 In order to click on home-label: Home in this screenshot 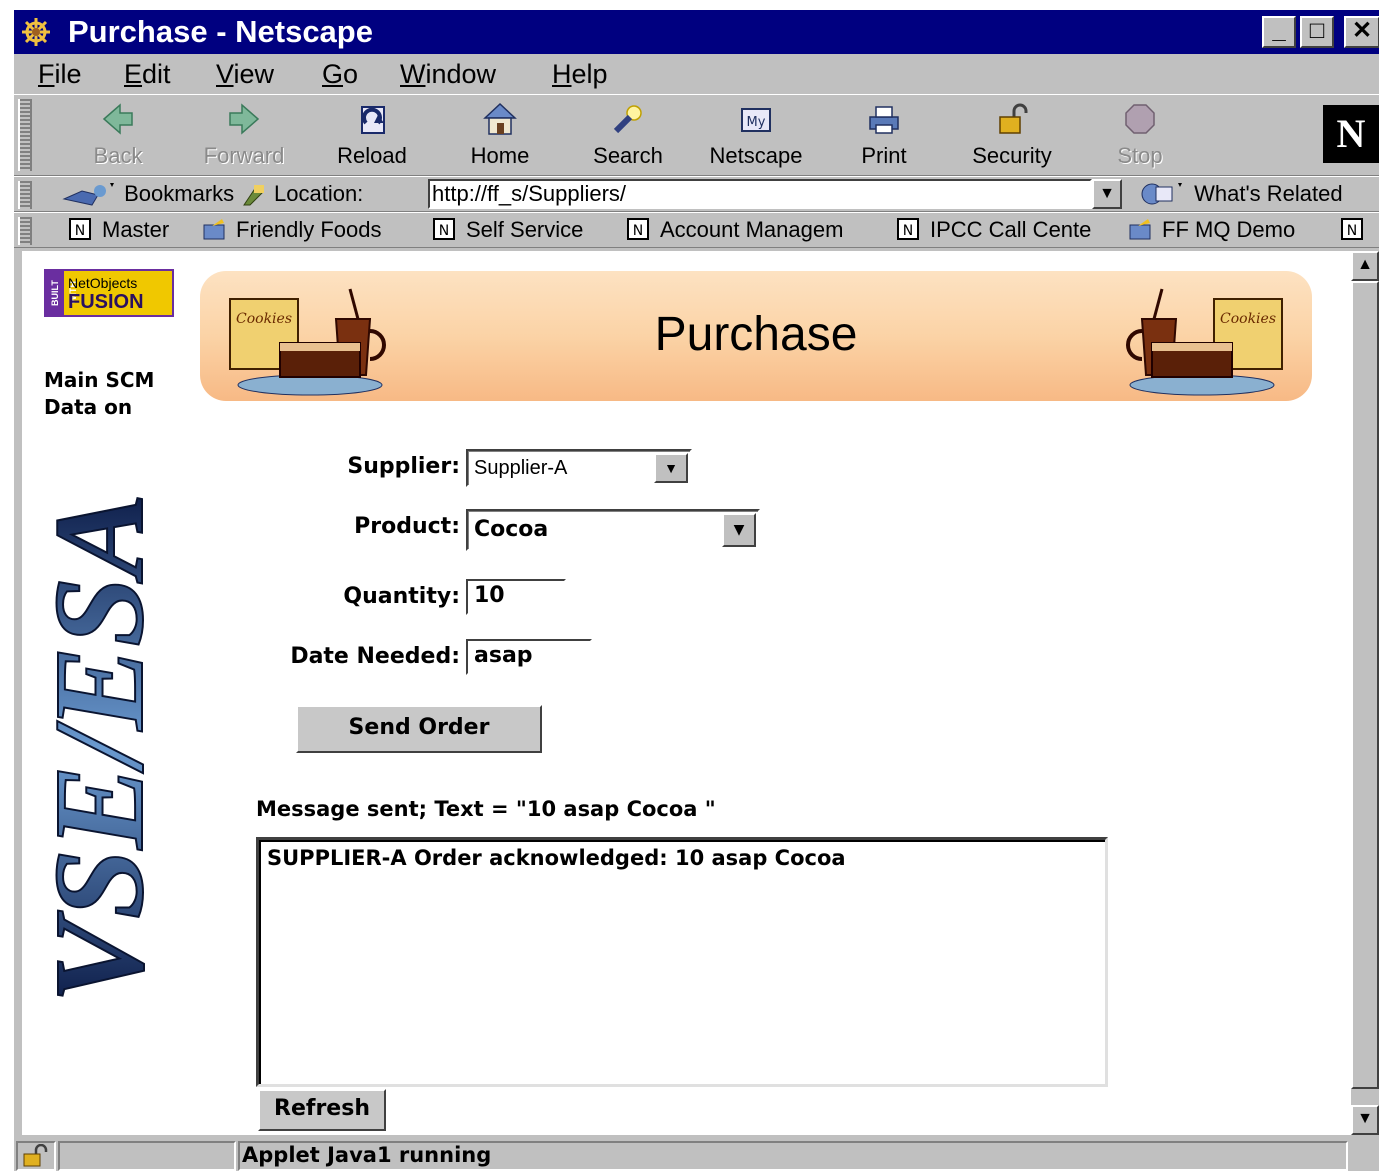, I will do `click(500, 155)`.